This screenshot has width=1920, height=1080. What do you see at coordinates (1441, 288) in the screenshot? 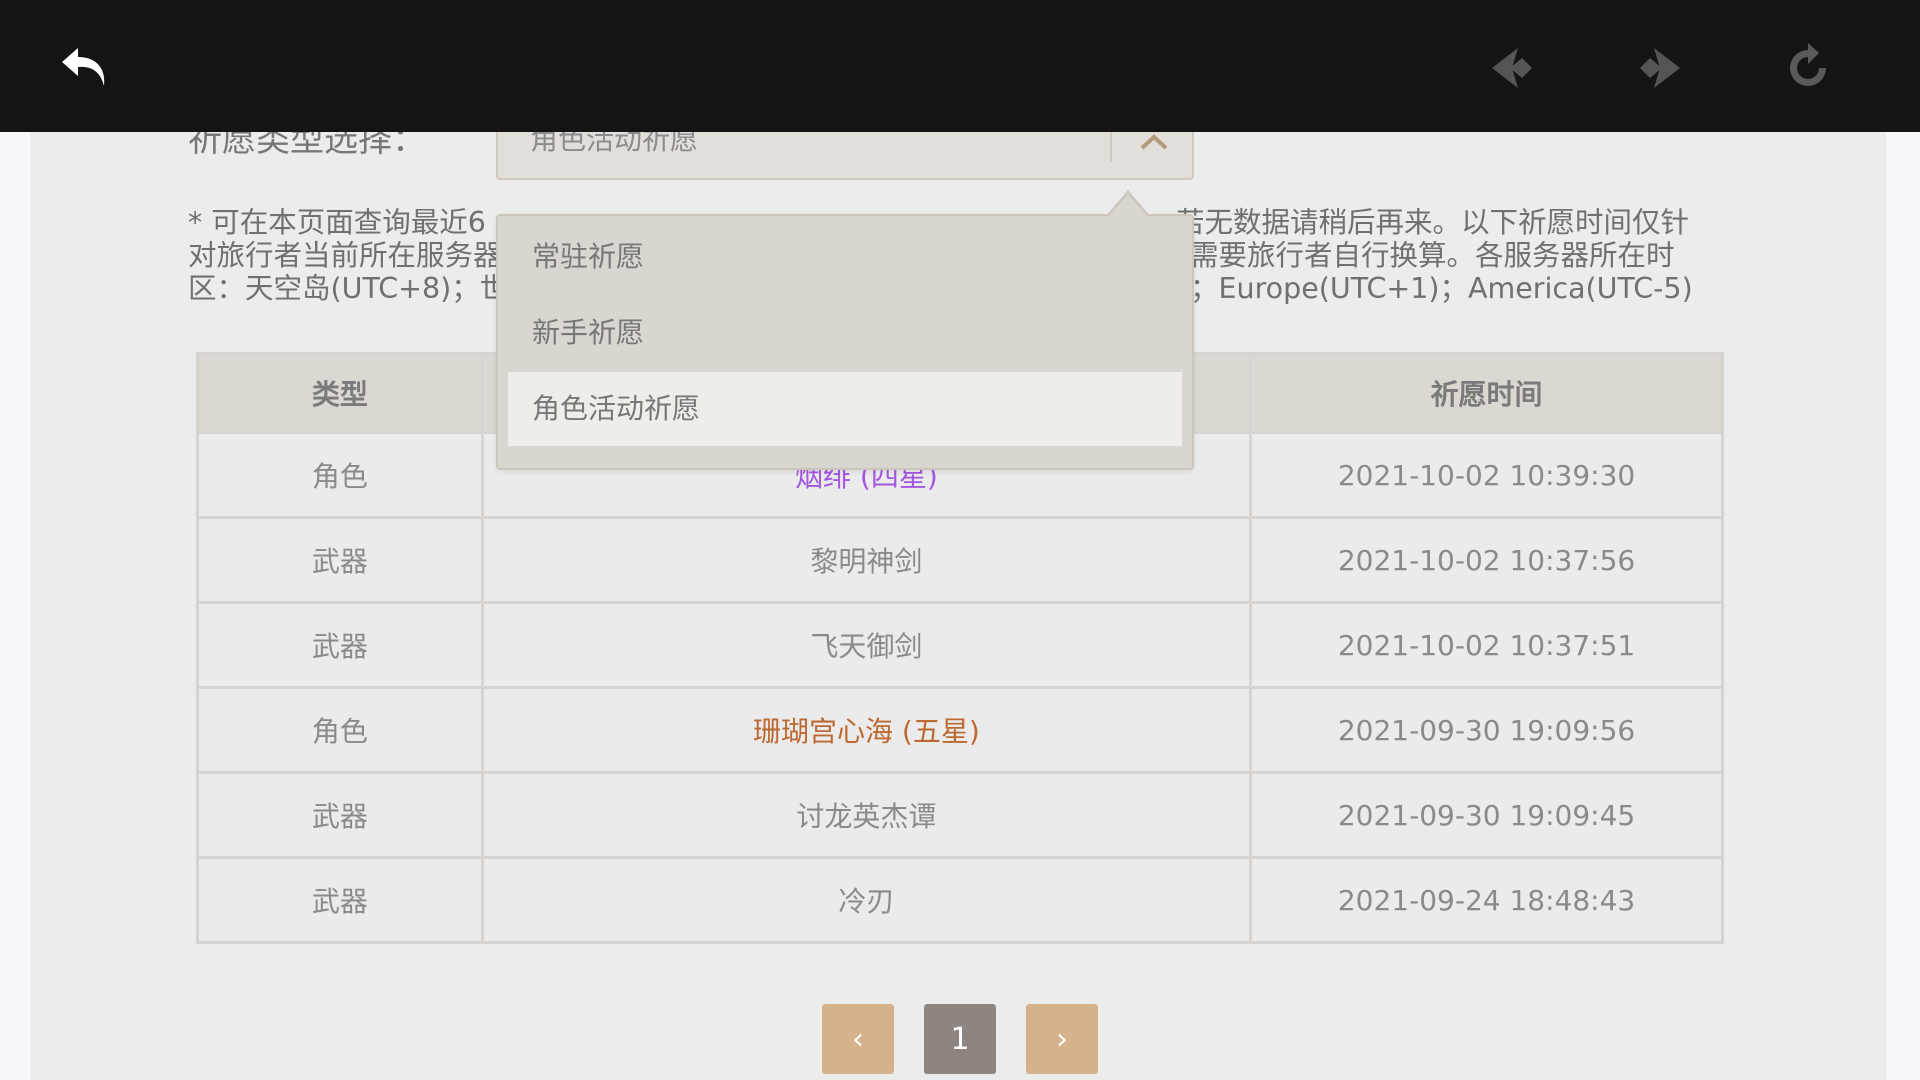
I see `notice-seg-6: ；Europe(UTC+1)；America(UTC-5)` at bounding box center [1441, 288].